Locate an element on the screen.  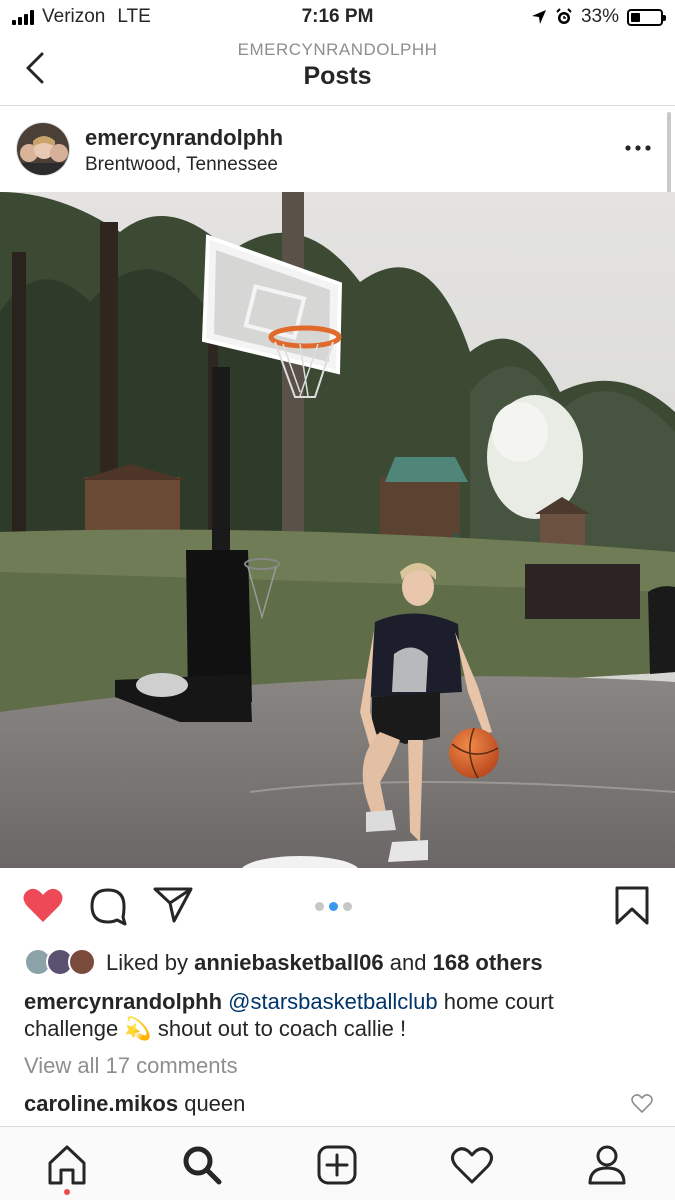
post-actions is located at coordinates (337, 907).